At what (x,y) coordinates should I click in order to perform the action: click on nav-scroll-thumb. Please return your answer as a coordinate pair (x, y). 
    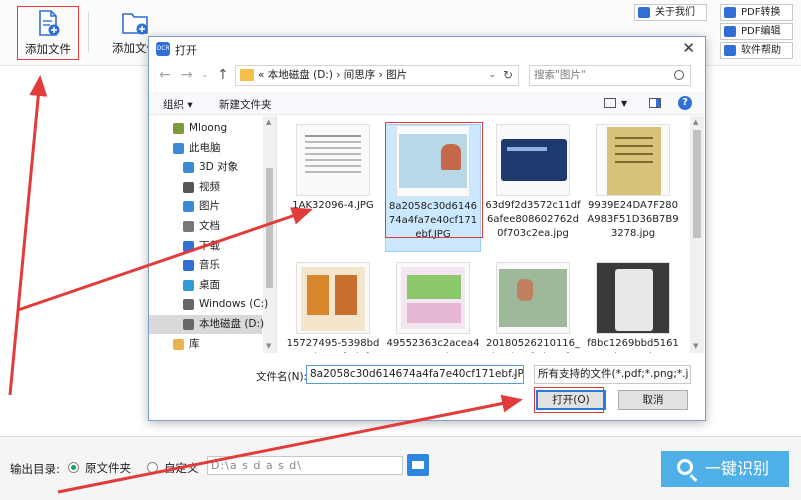
    Looking at the image, I should click on (269, 228).